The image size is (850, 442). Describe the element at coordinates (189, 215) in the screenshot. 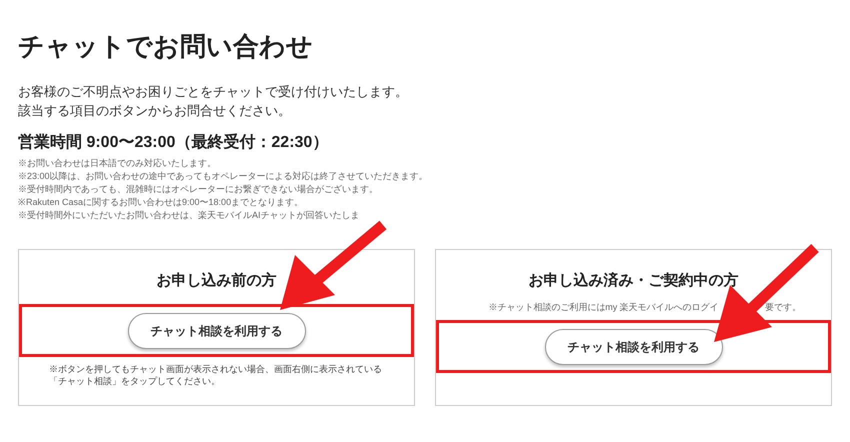

I see `note-text: ※受付時間外にいただいたお問い合わせは、楽天モバイルAIチャットが回答いたしま` at that location.